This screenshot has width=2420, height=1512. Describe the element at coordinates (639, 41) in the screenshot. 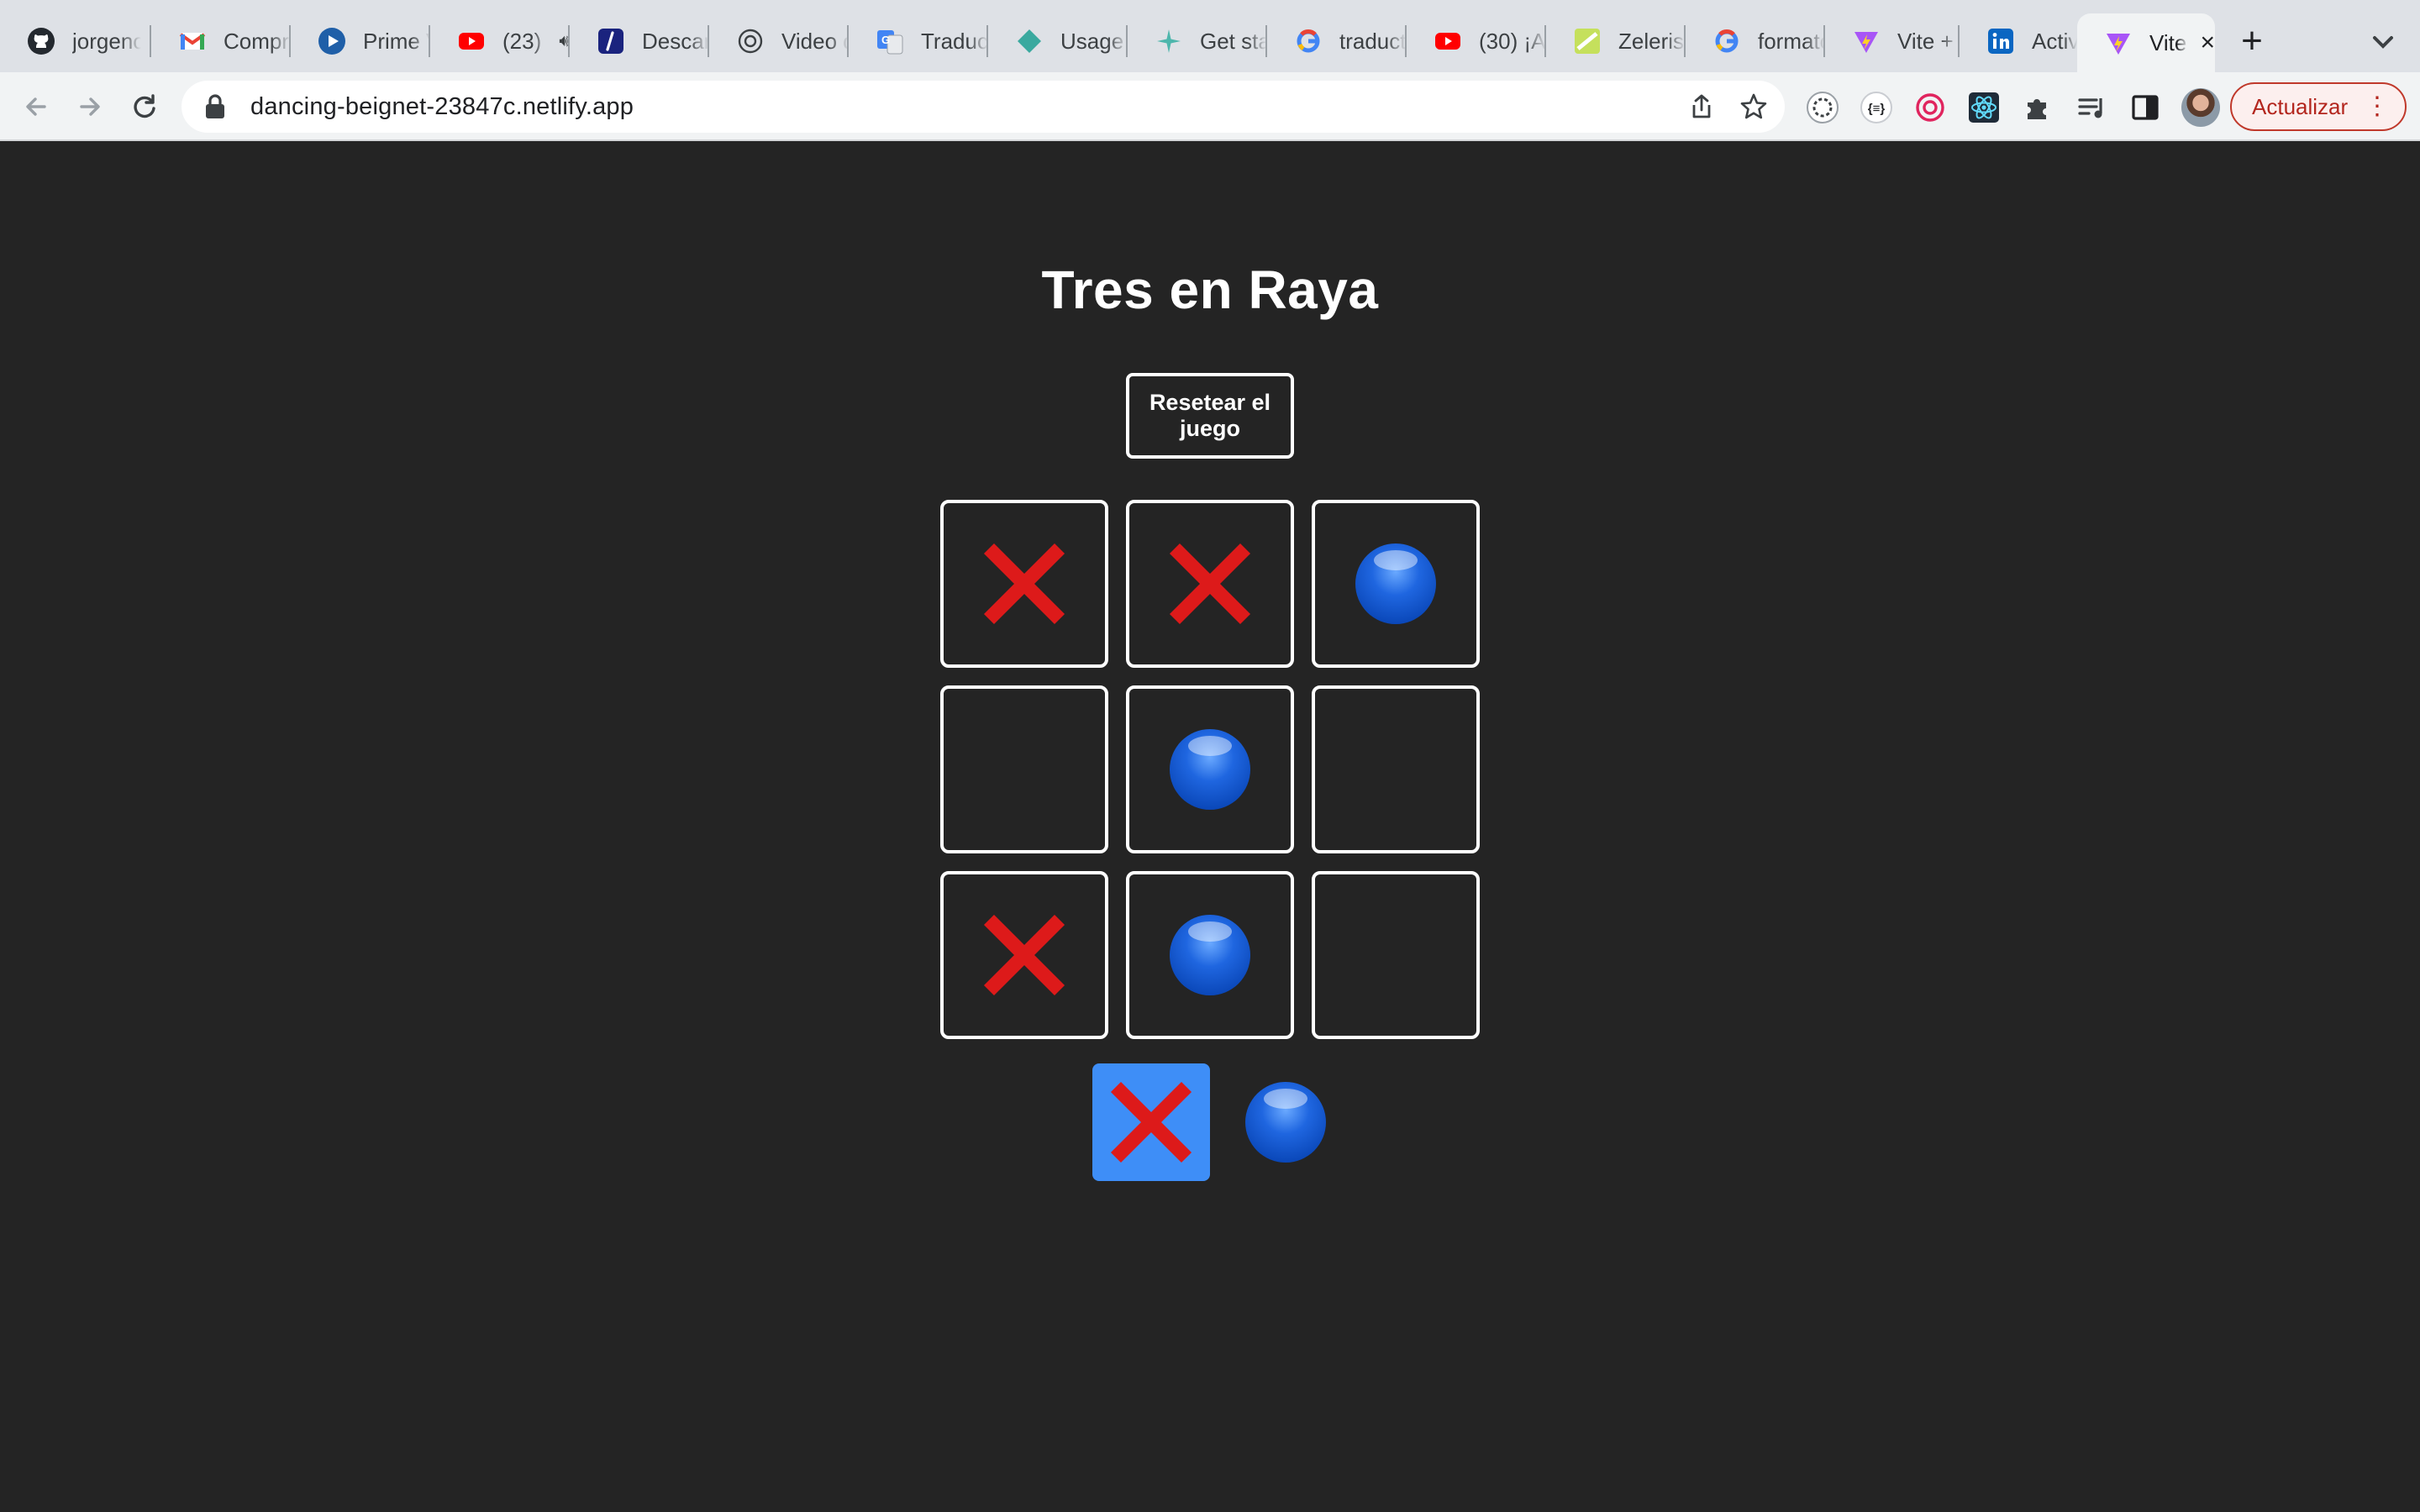

I see `browser-tab: Descar` at that location.